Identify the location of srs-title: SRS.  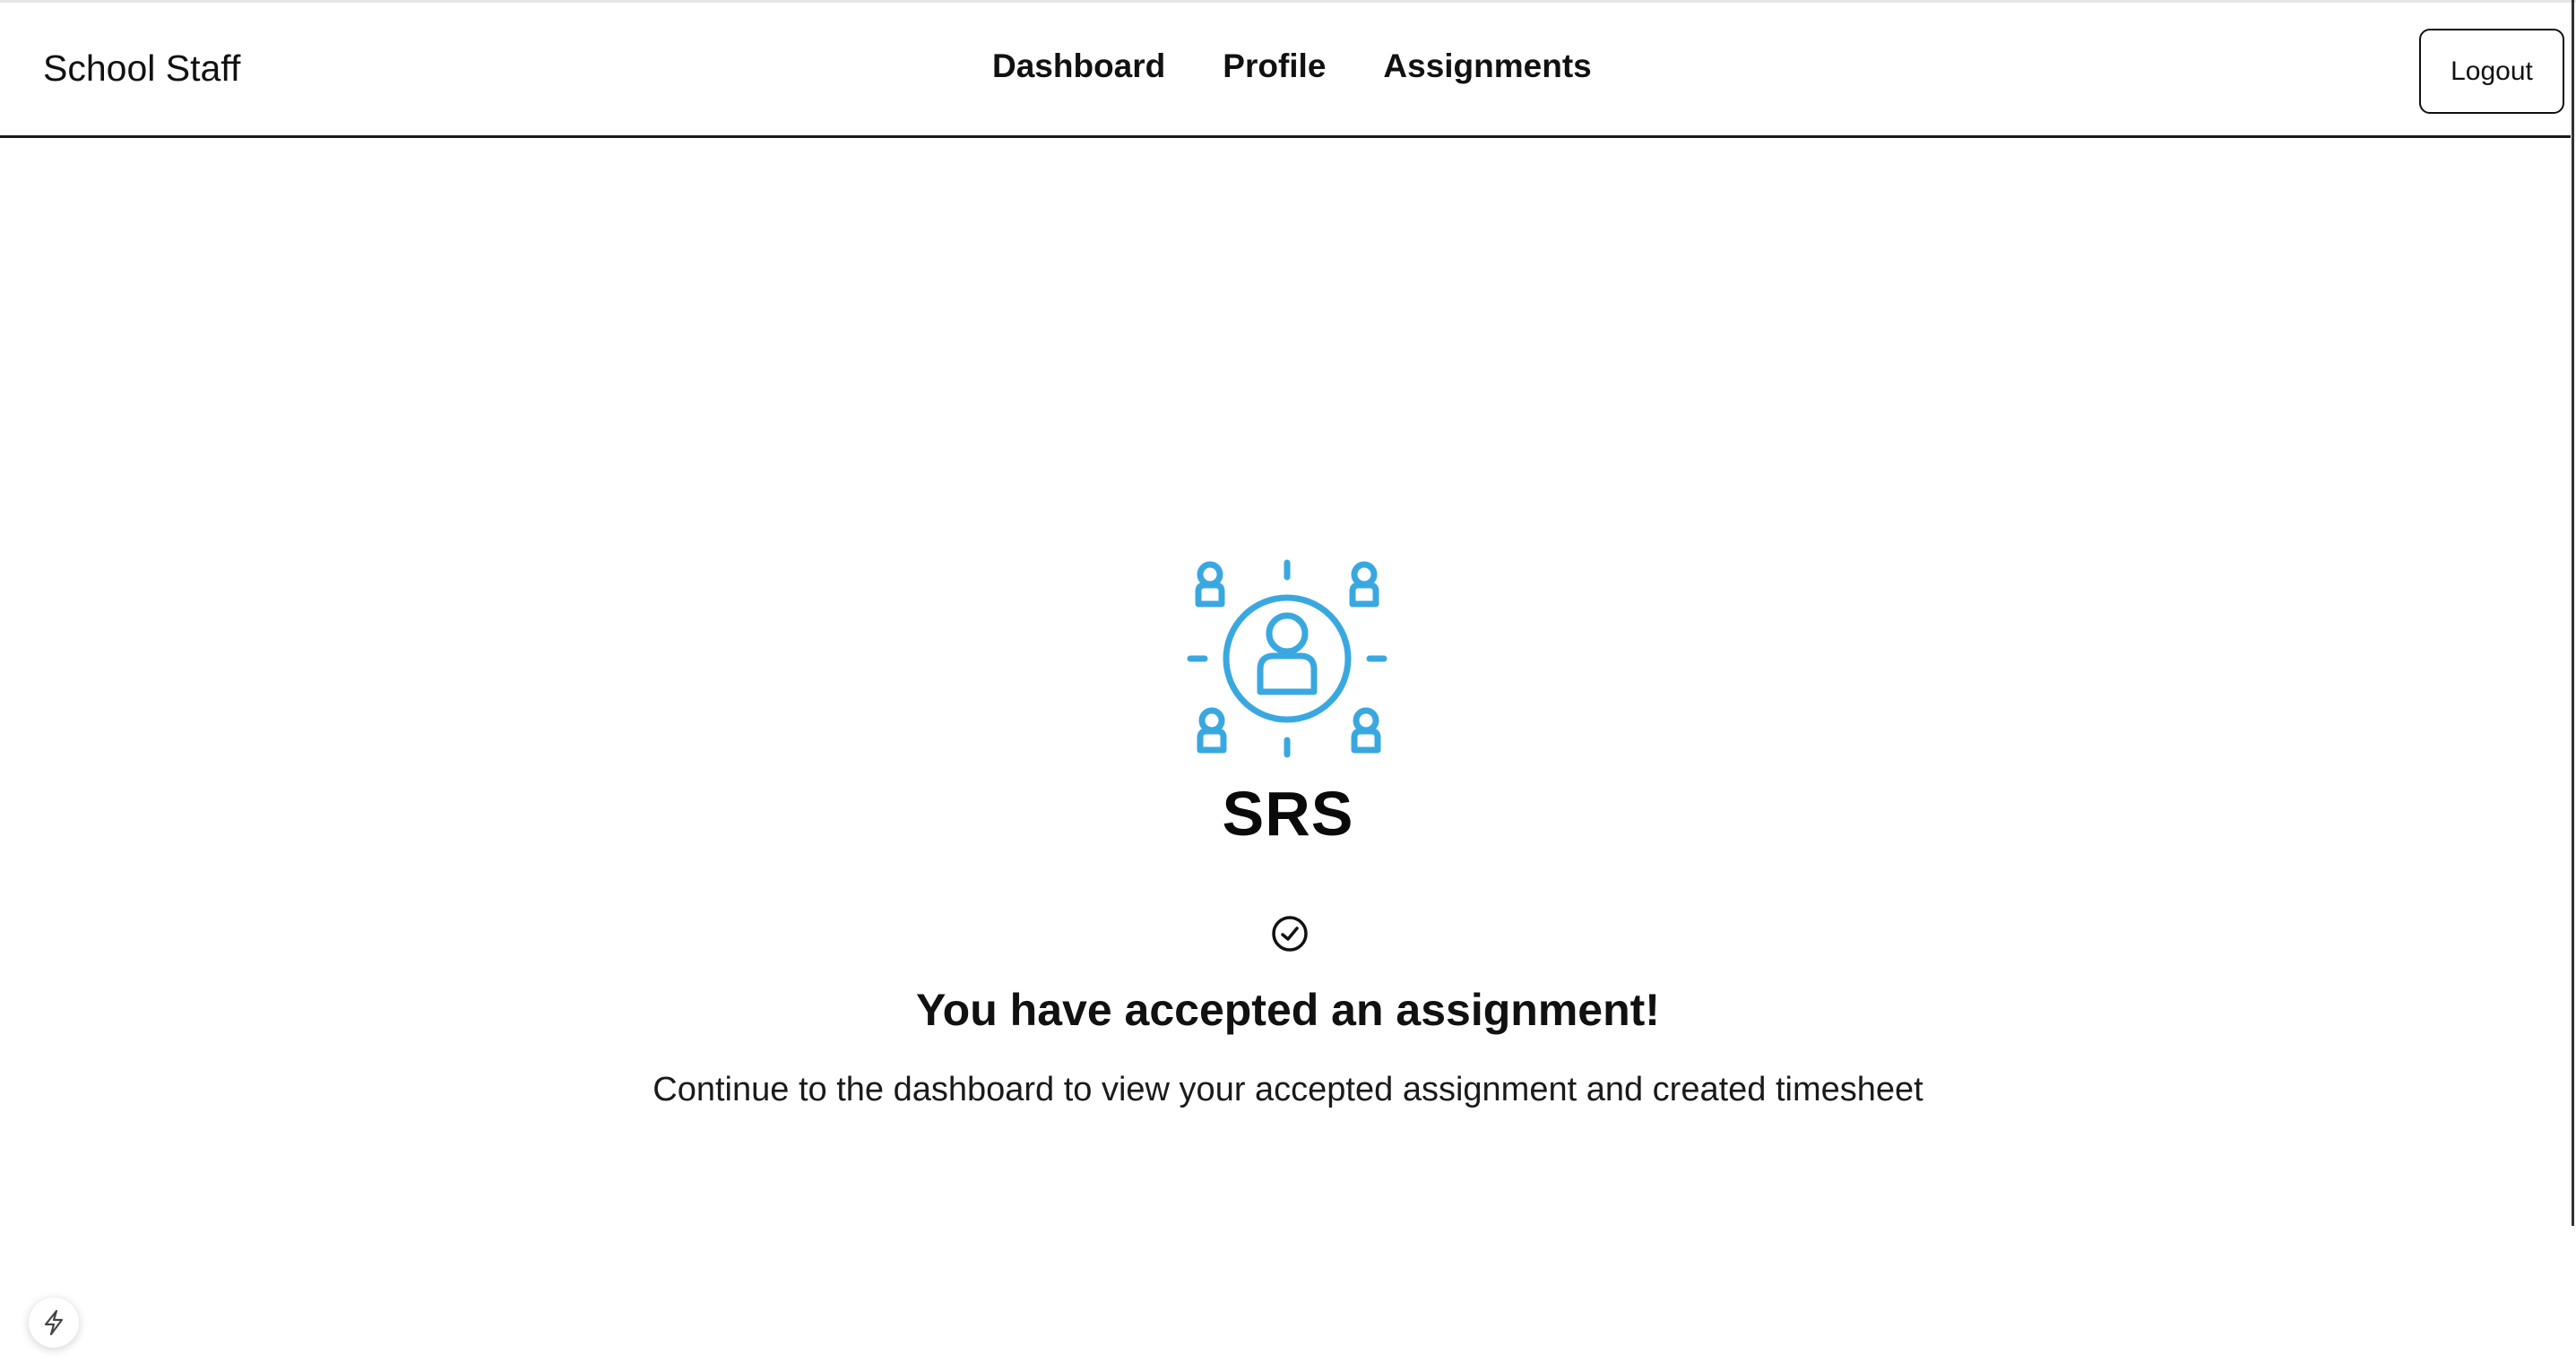
(1288, 814).